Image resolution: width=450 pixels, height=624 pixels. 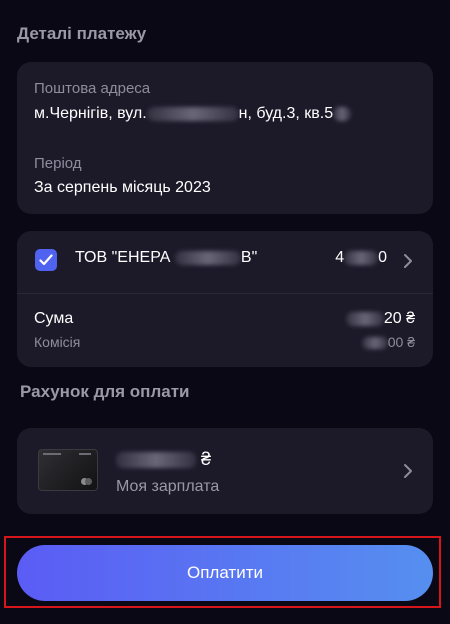 I want to click on address-street-prefix: м.Чернігів, вул., so click(x=90, y=113).